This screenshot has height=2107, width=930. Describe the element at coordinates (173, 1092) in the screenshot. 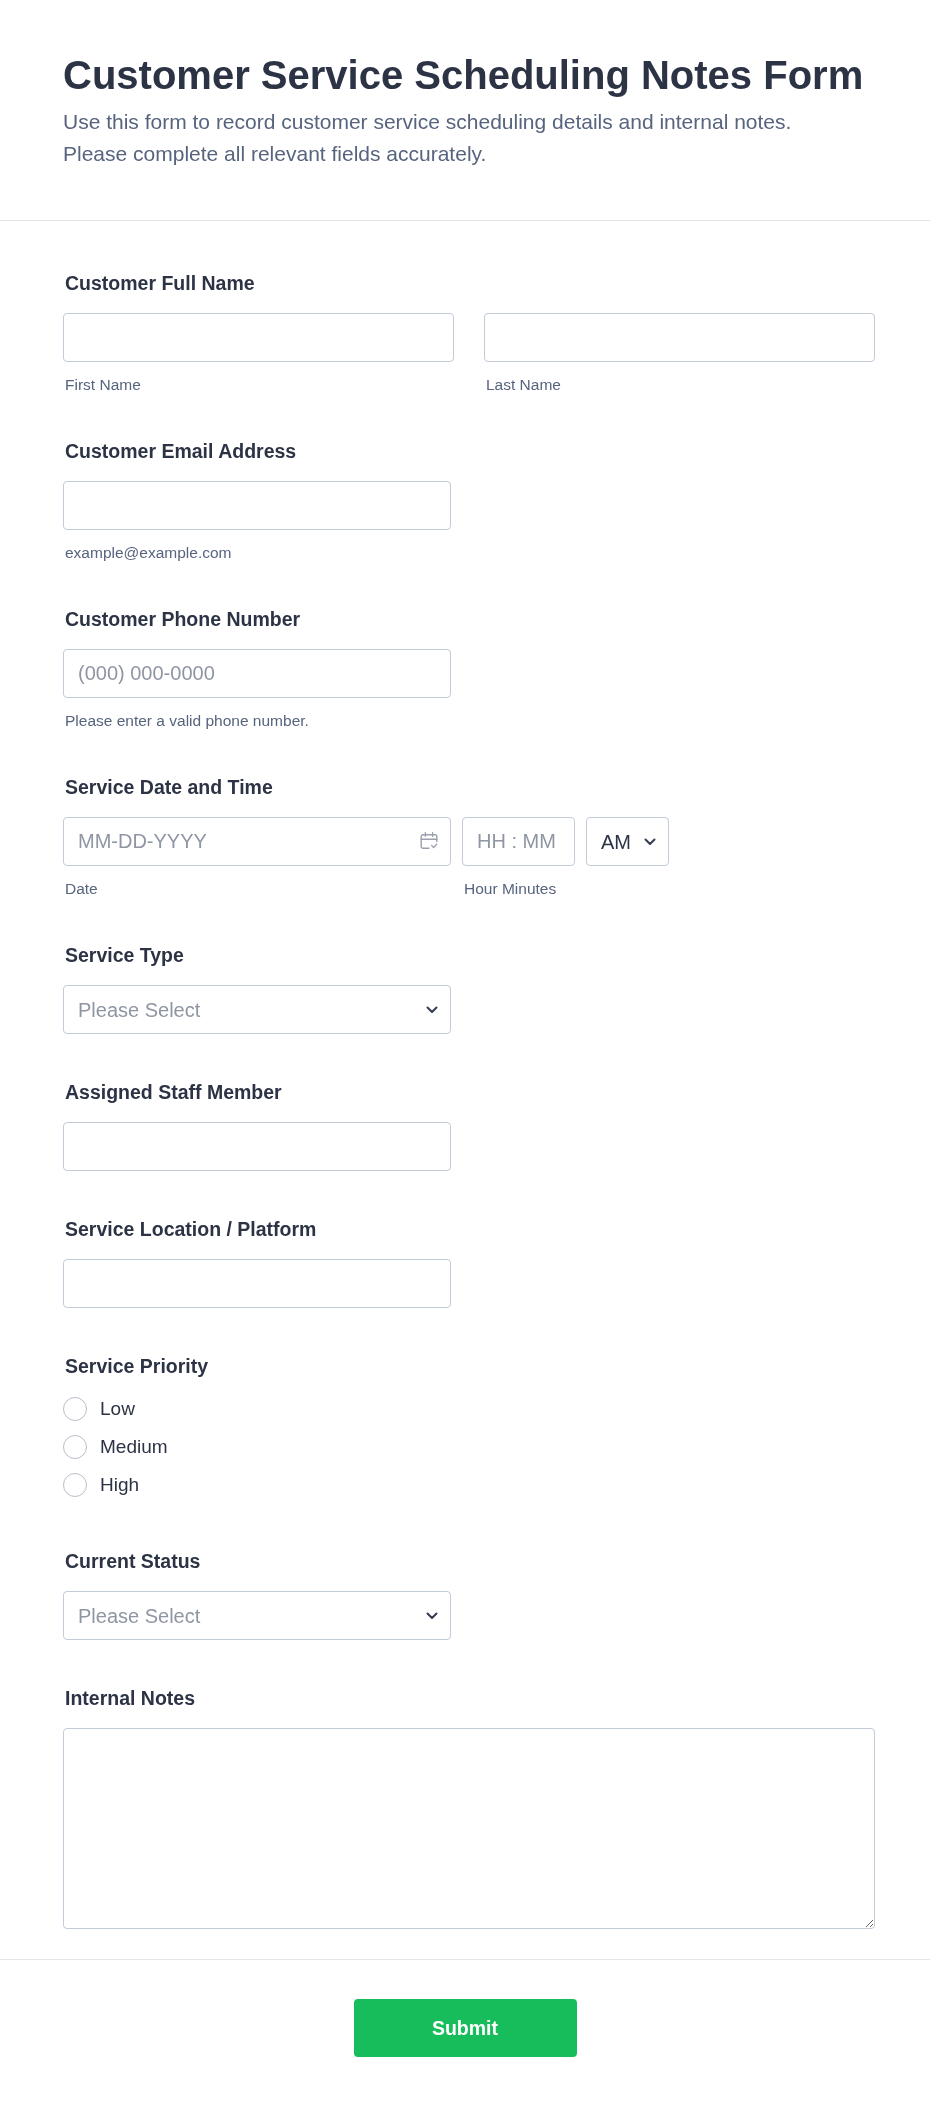

I see `field-label: Assigned Staff Member` at that location.